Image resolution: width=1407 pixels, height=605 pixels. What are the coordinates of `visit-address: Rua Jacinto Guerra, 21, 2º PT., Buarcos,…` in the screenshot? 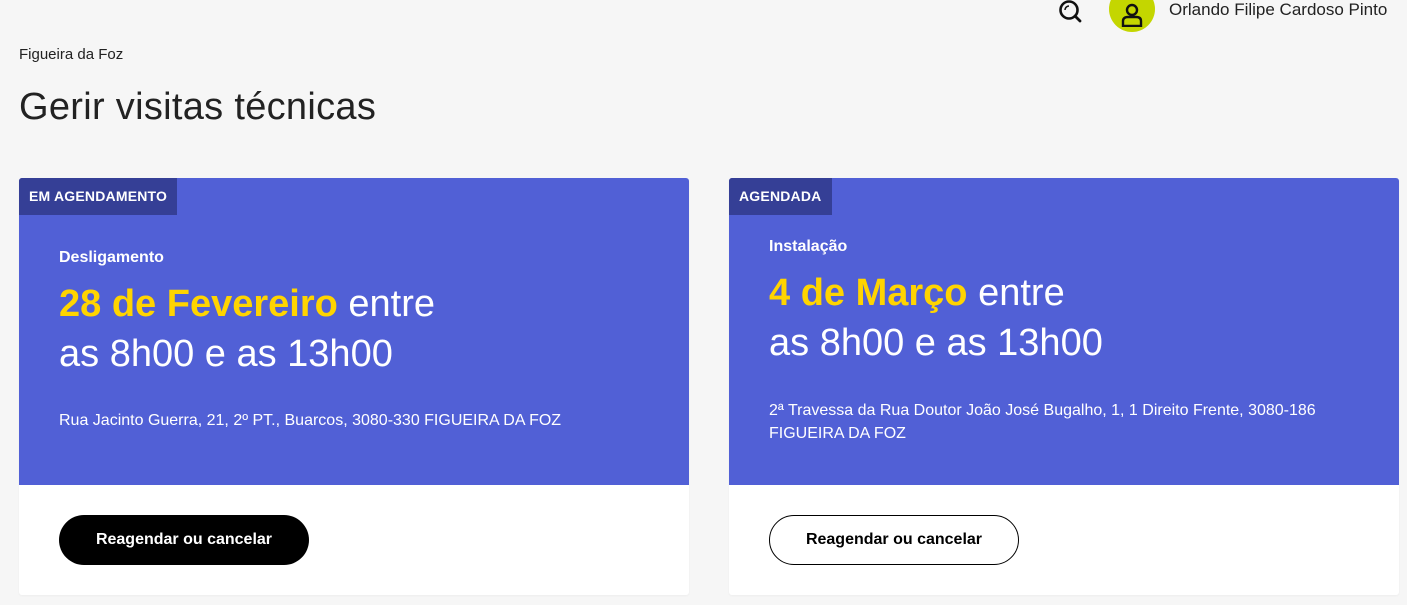 It's located at (310, 420).